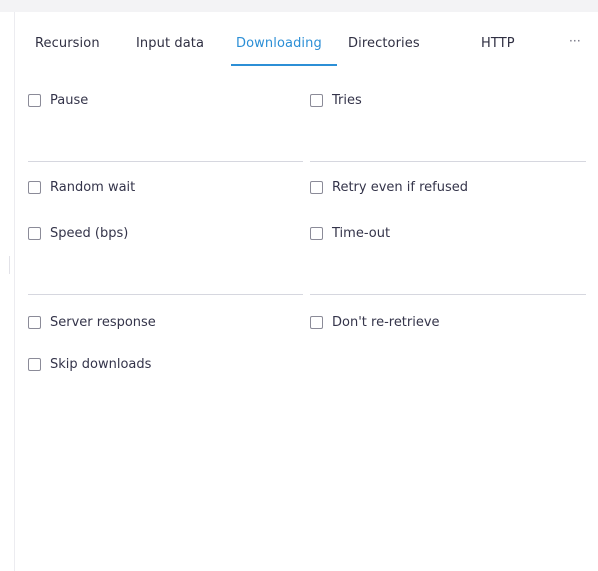 This screenshot has width=598, height=571. What do you see at coordinates (34, 322) in the screenshot?
I see `server-response-checkbox` at bounding box center [34, 322].